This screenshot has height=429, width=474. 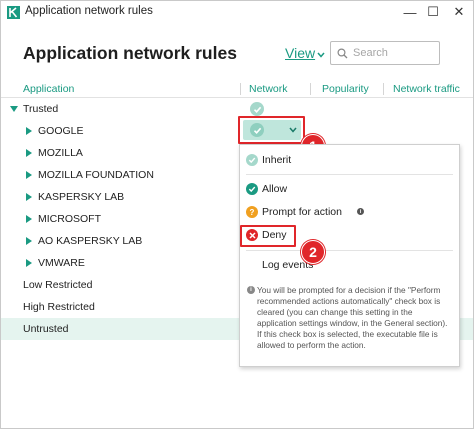 What do you see at coordinates (277, 160) in the screenshot?
I see `menu-item-label: Inherit` at bounding box center [277, 160].